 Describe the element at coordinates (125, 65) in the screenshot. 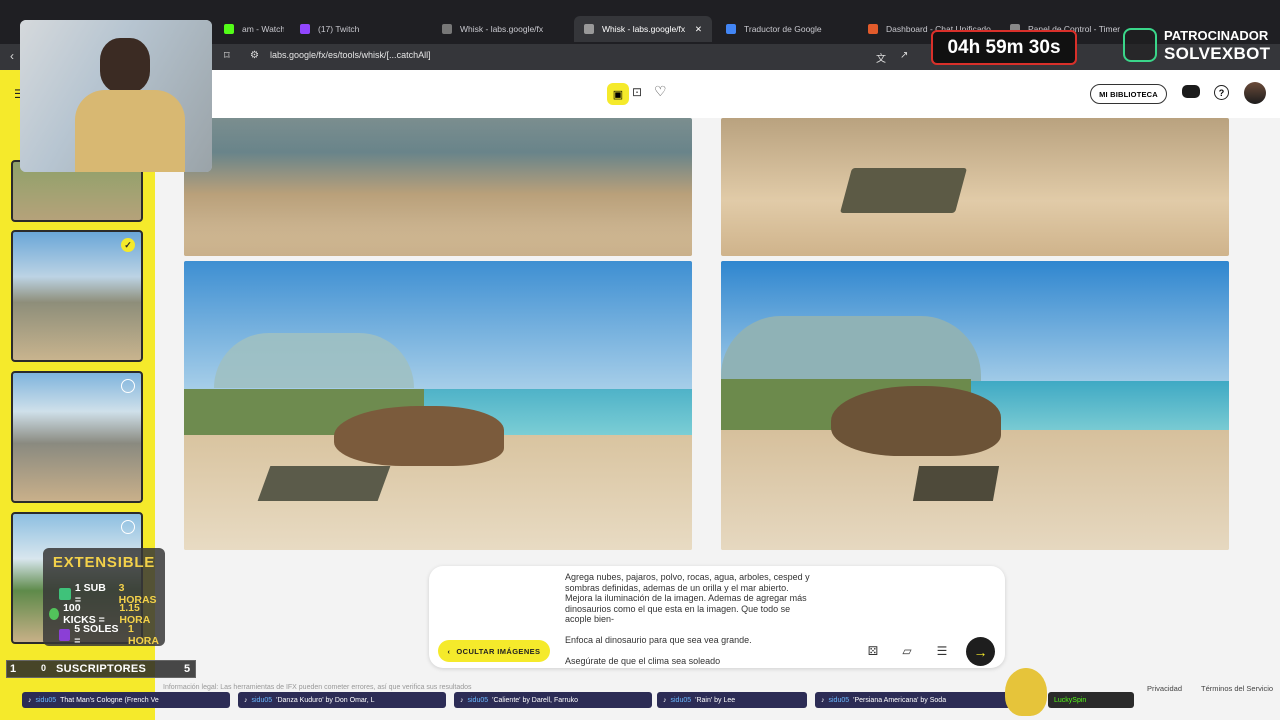

I see `streamer-head-shape` at that location.